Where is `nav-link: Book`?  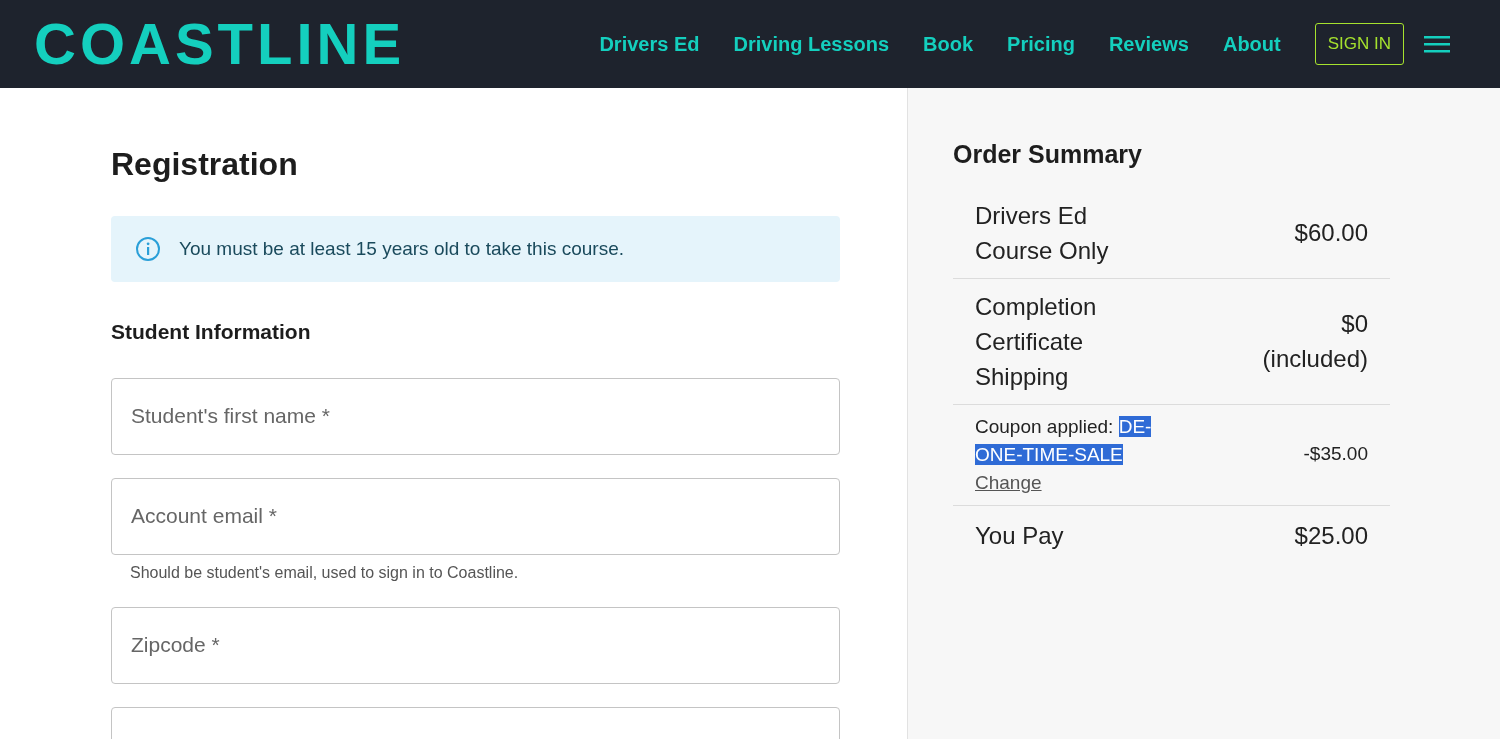 nav-link: Book is located at coordinates (948, 44).